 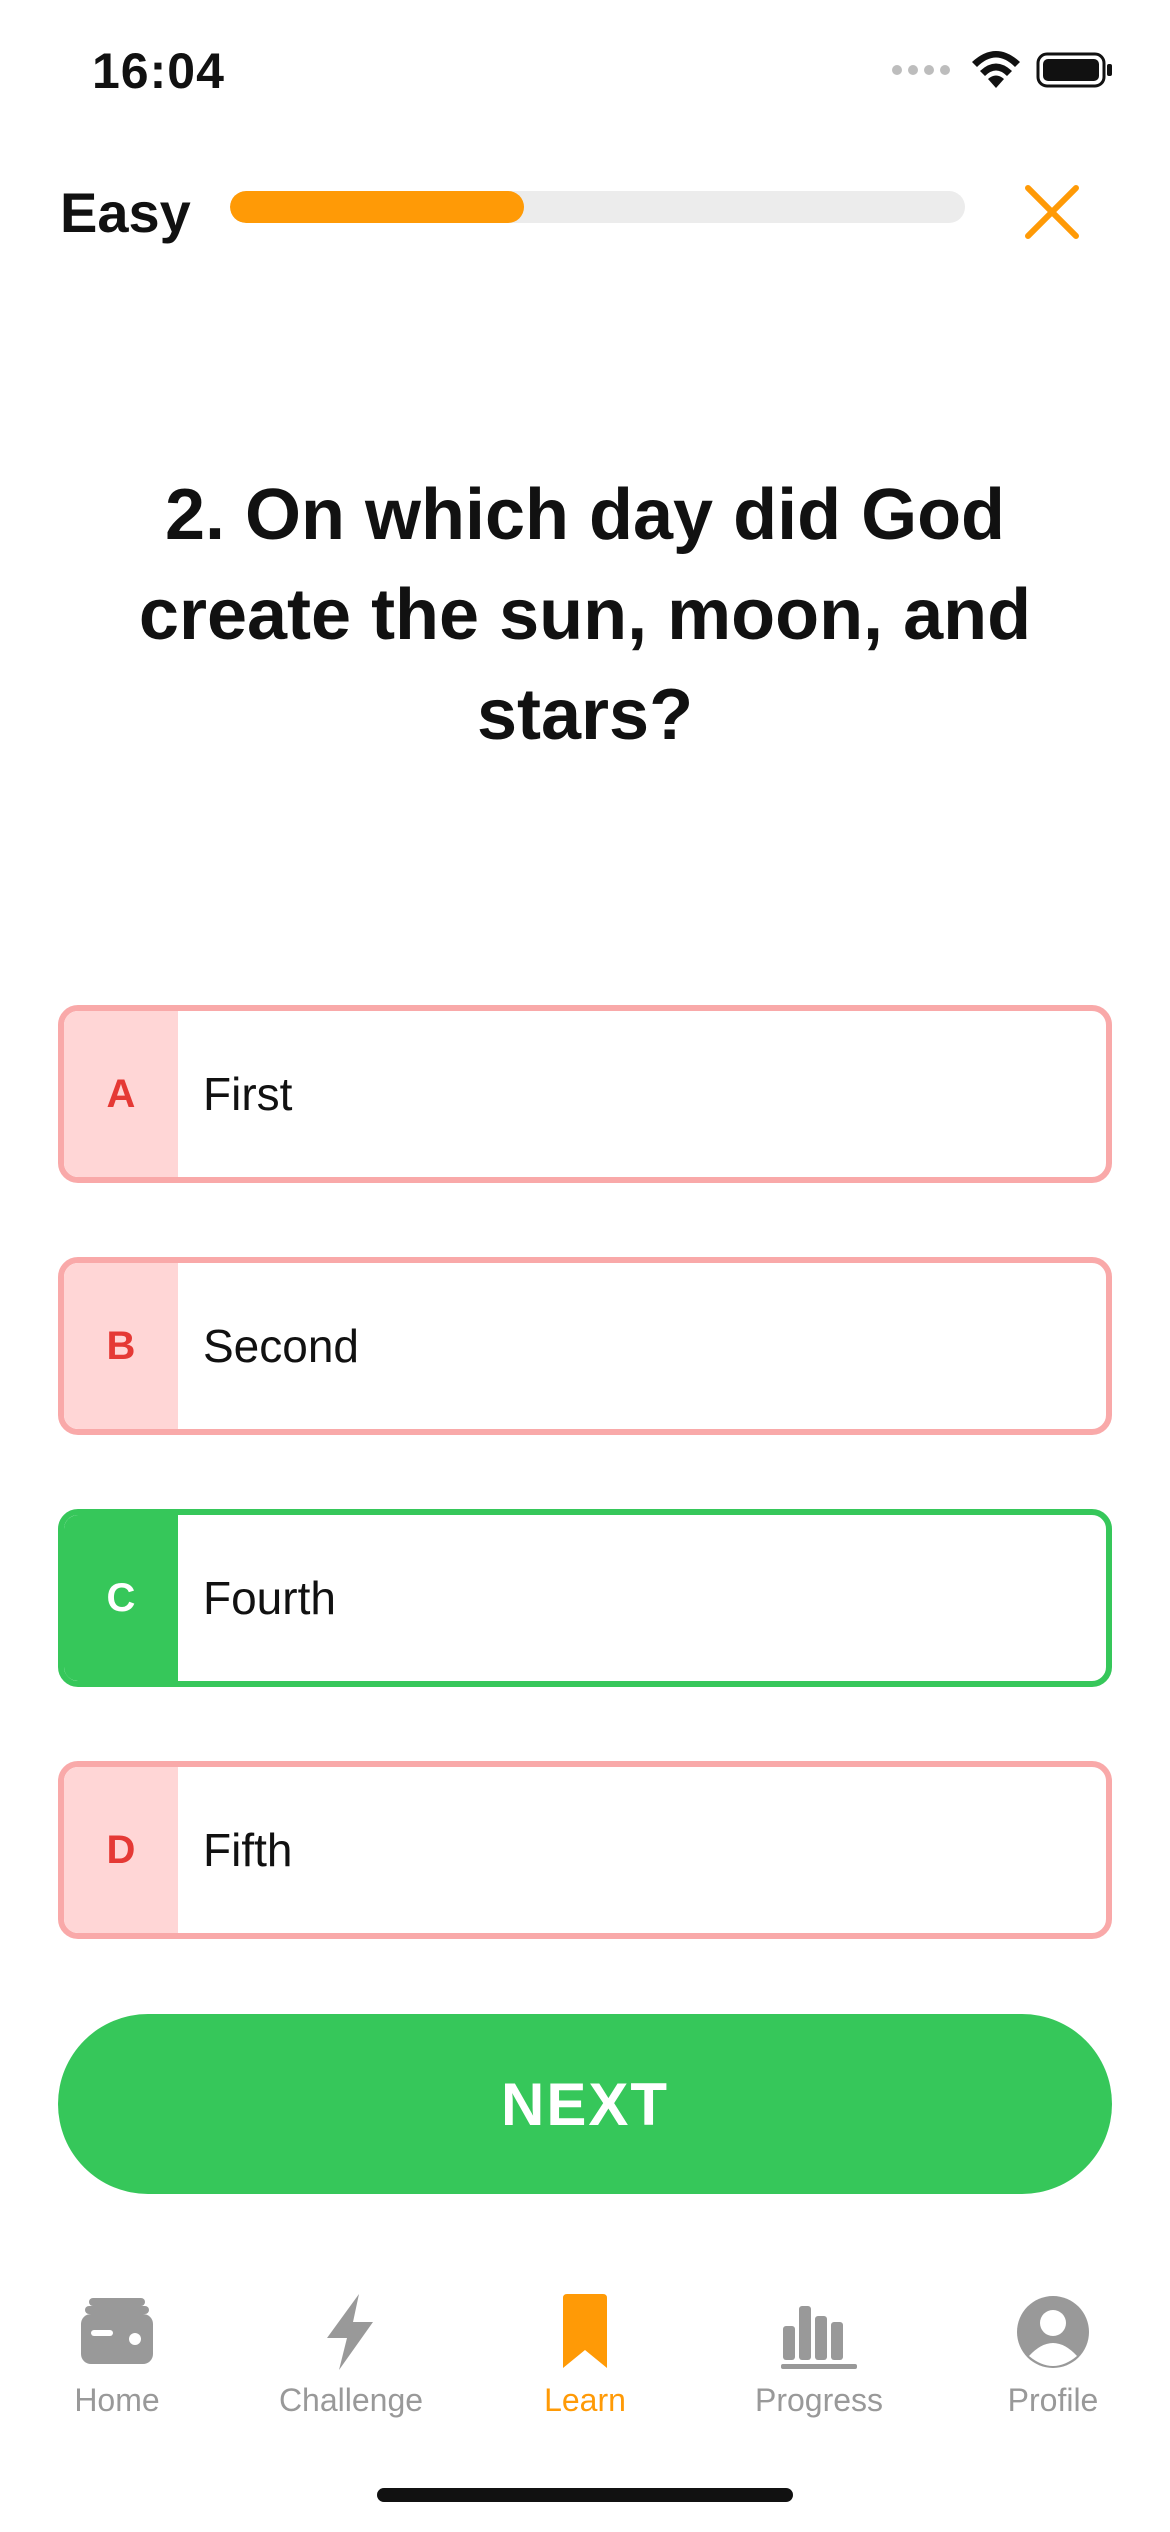 I want to click on answer-option-b: B Second, so click(x=585, y=1346).